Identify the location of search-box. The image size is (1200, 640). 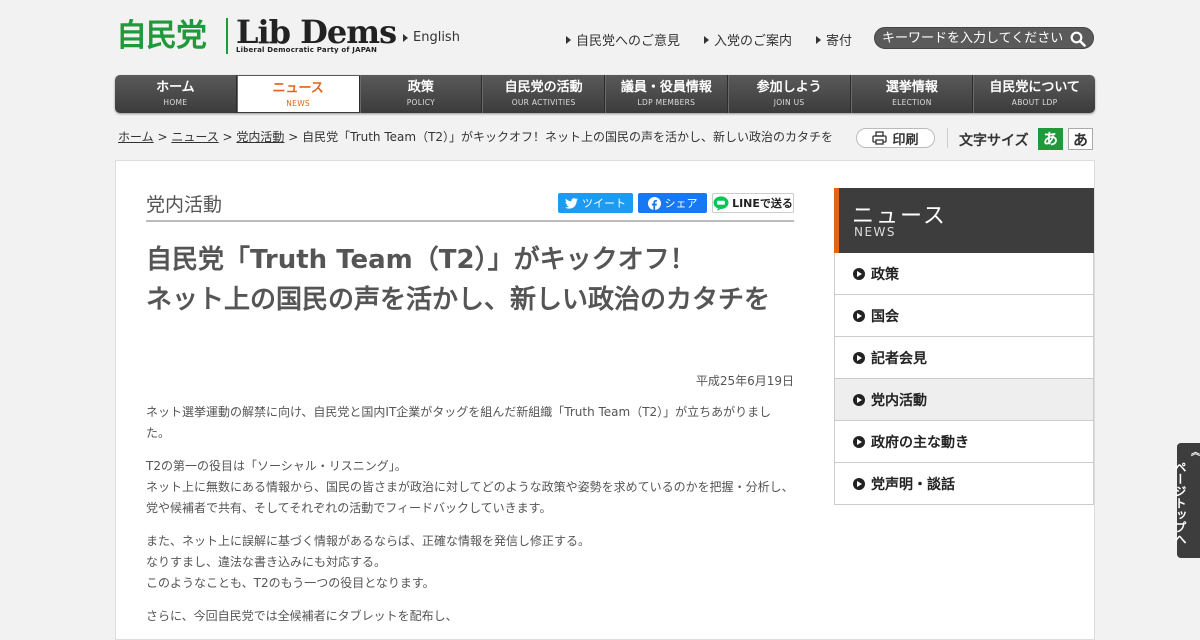
(984, 38).